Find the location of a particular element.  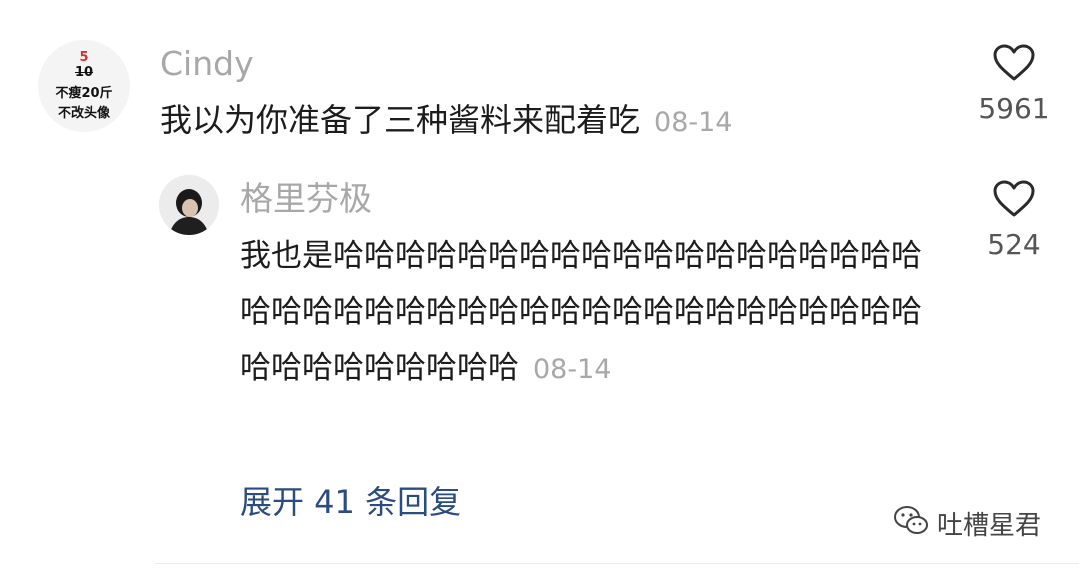

avatar-text-line1: 5 is located at coordinates (84, 57).